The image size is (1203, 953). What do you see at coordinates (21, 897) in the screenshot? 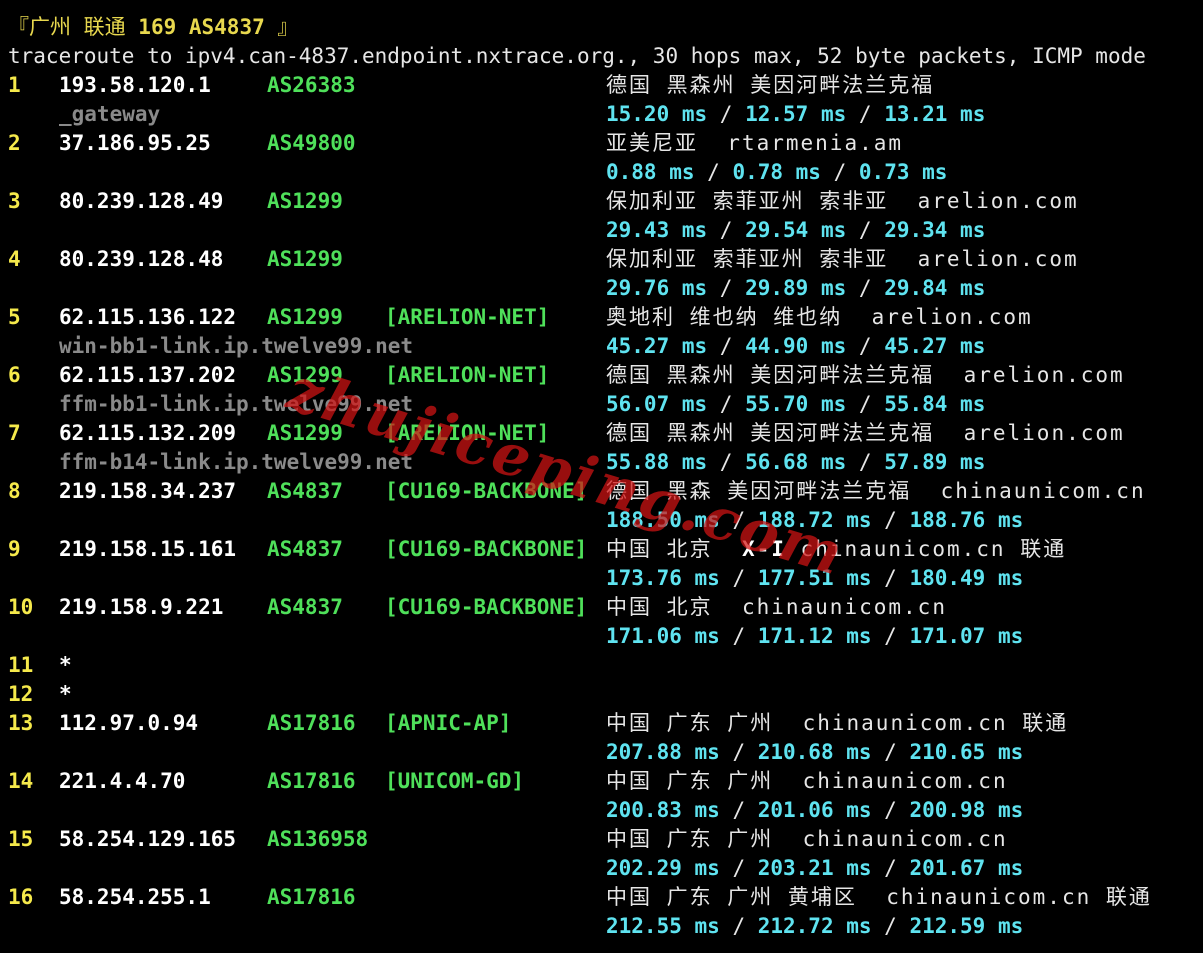
I see `hop-number: 16` at bounding box center [21, 897].